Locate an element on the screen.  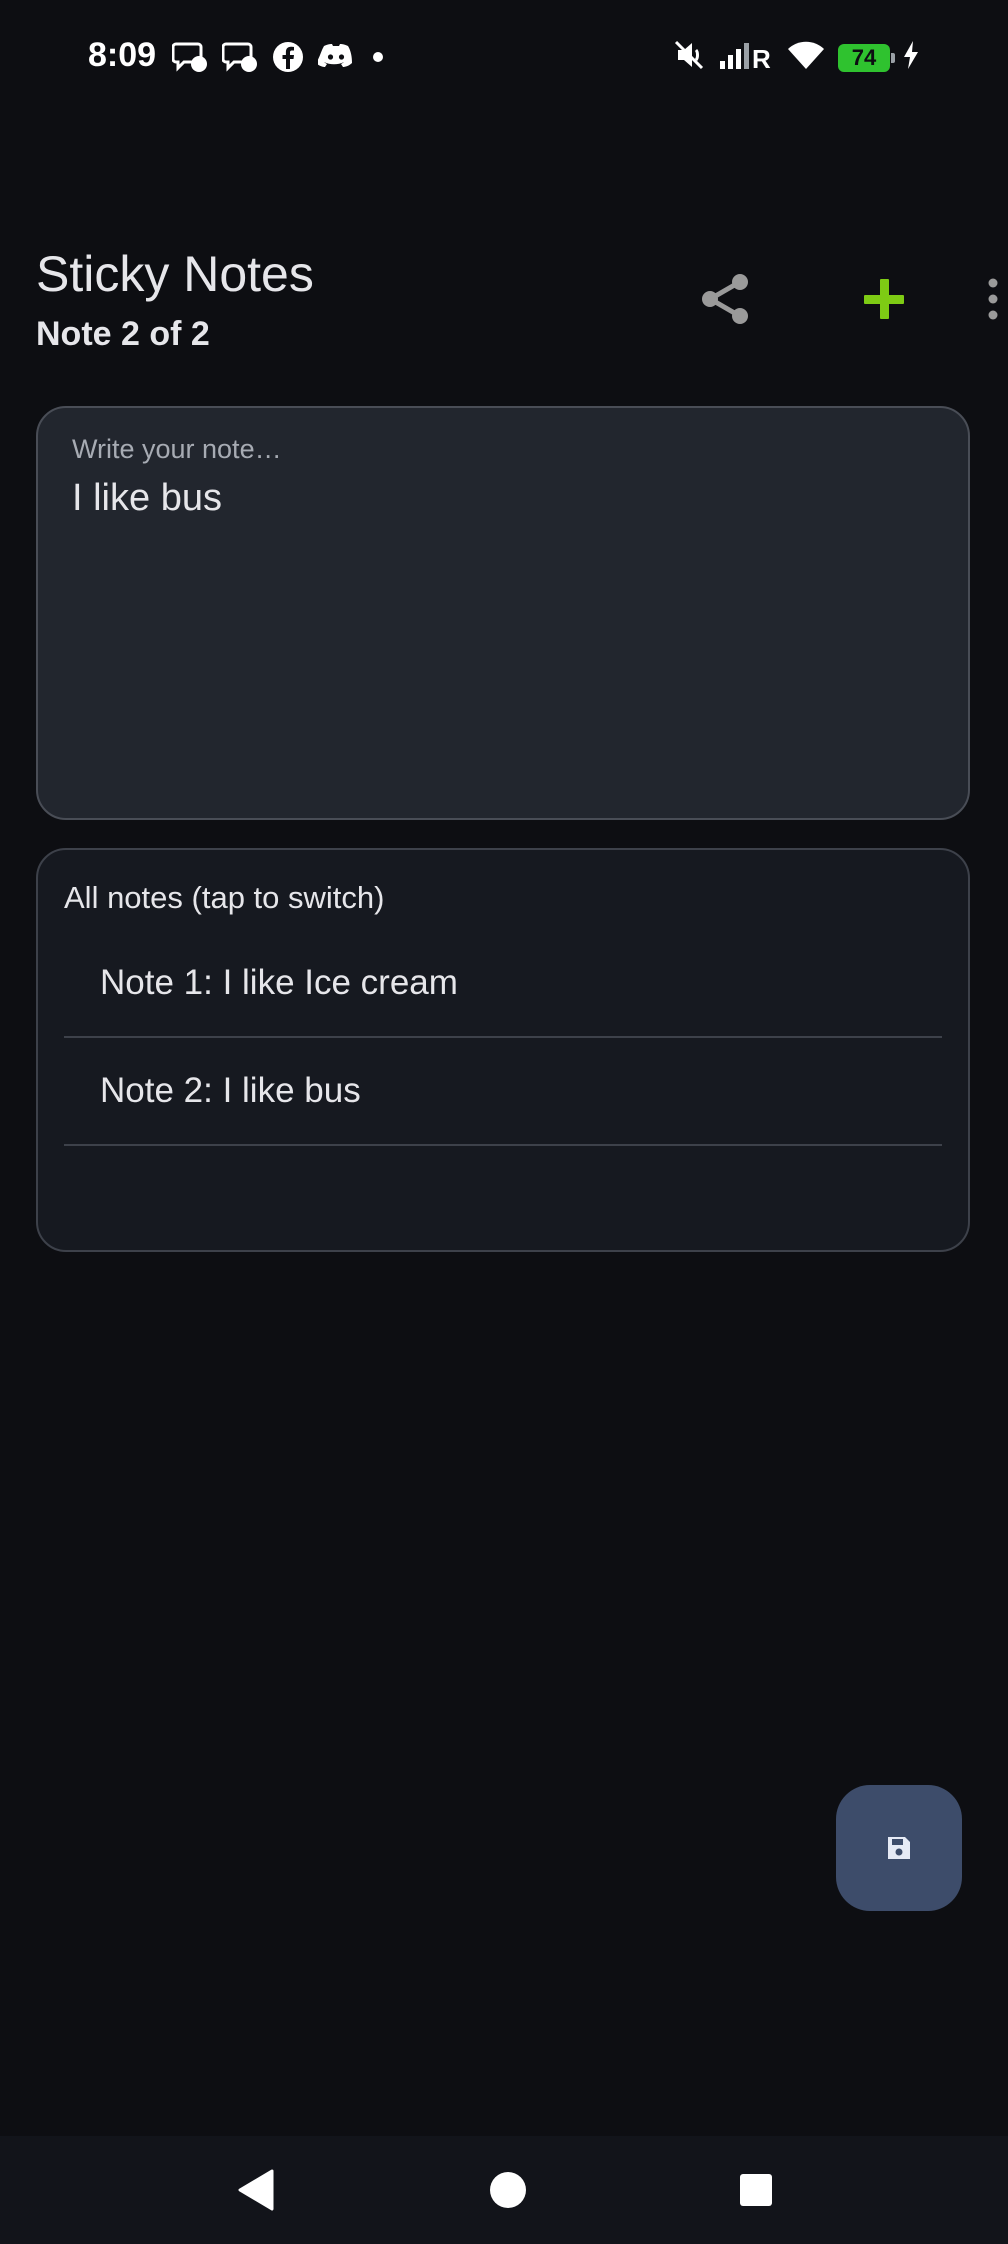
battery-icon: 74 is located at coordinates (866, 57).